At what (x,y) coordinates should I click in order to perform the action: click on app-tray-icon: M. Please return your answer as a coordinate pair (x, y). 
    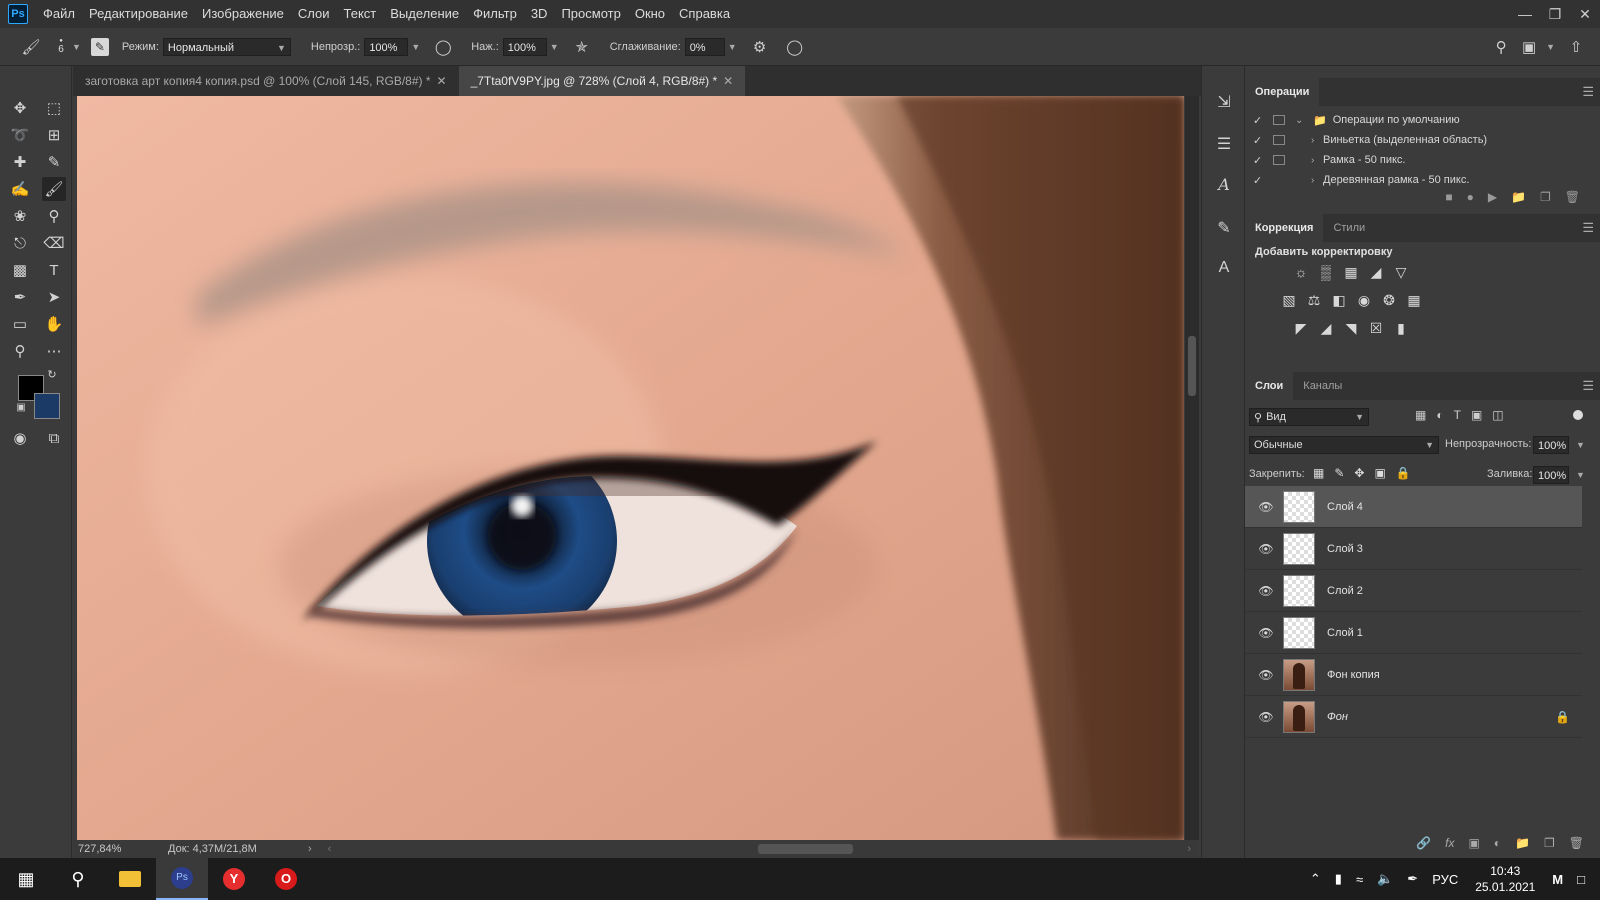
    Looking at the image, I should click on (1557, 879).